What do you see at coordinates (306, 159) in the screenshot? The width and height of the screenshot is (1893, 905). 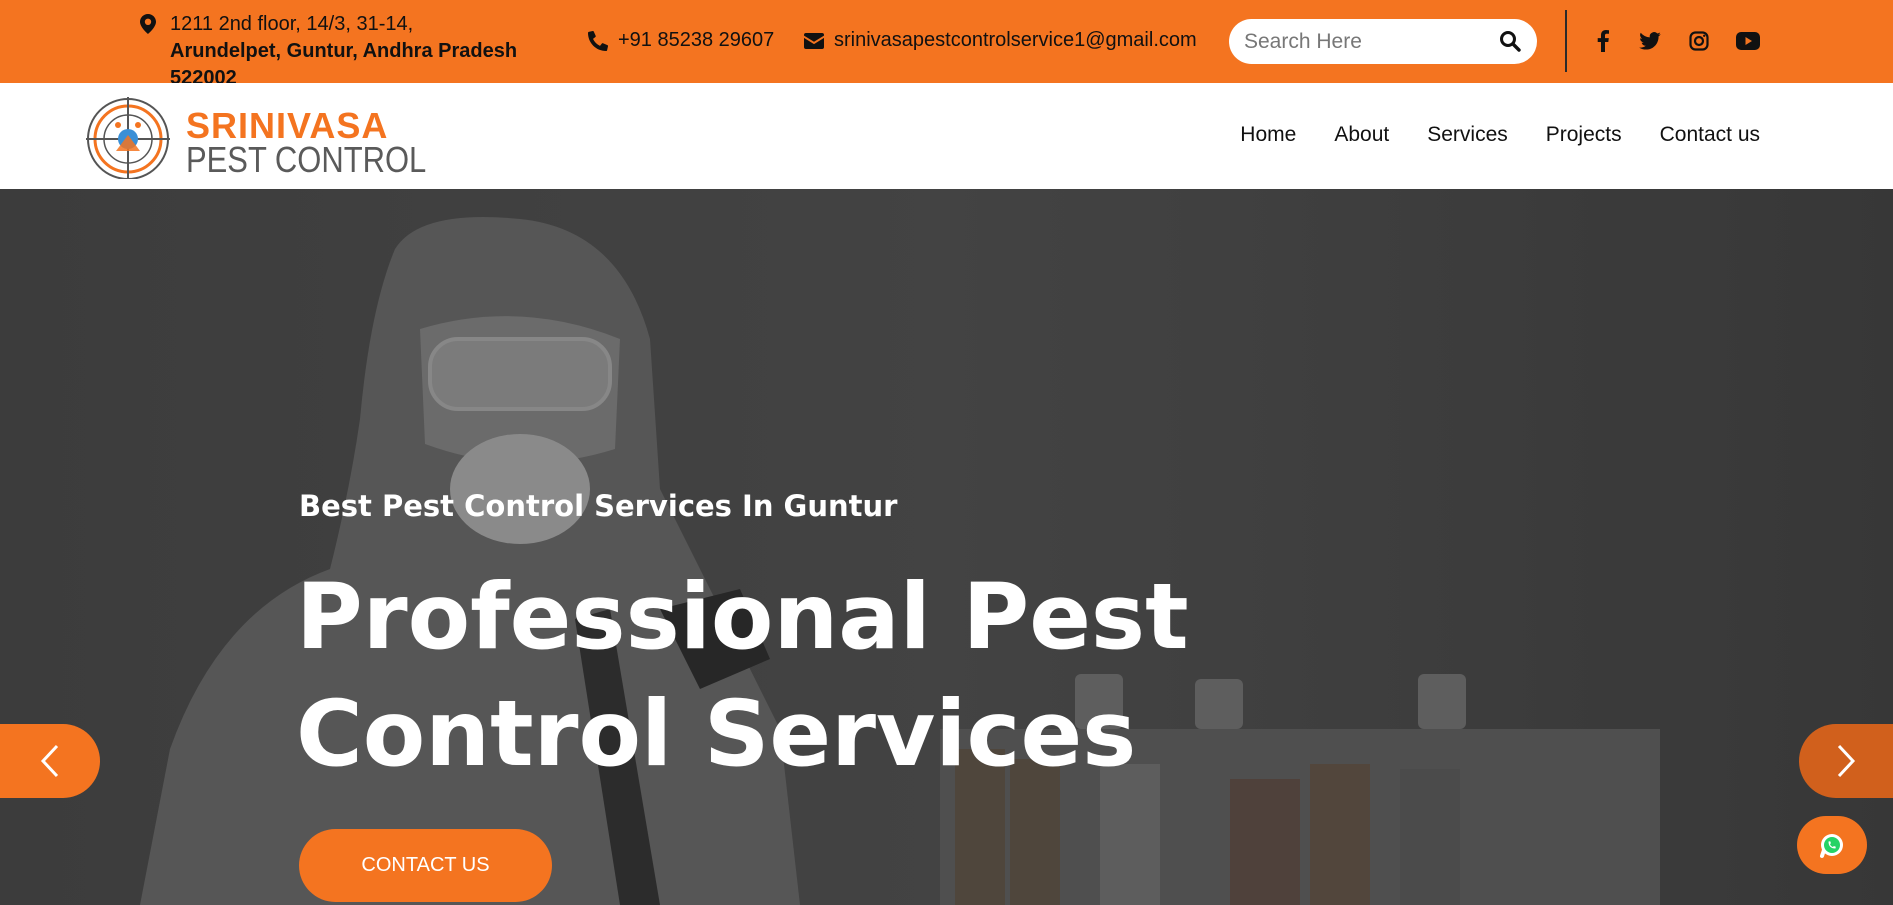 I see `brand-tagline: PEST CONTROL` at bounding box center [306, 159].